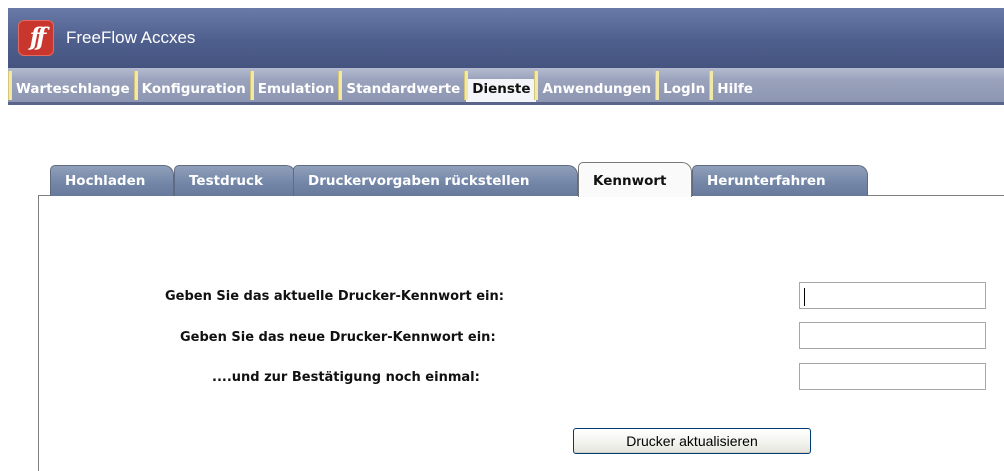  I want to click on tab-testdruck: Testdruck, so click(235, 180).